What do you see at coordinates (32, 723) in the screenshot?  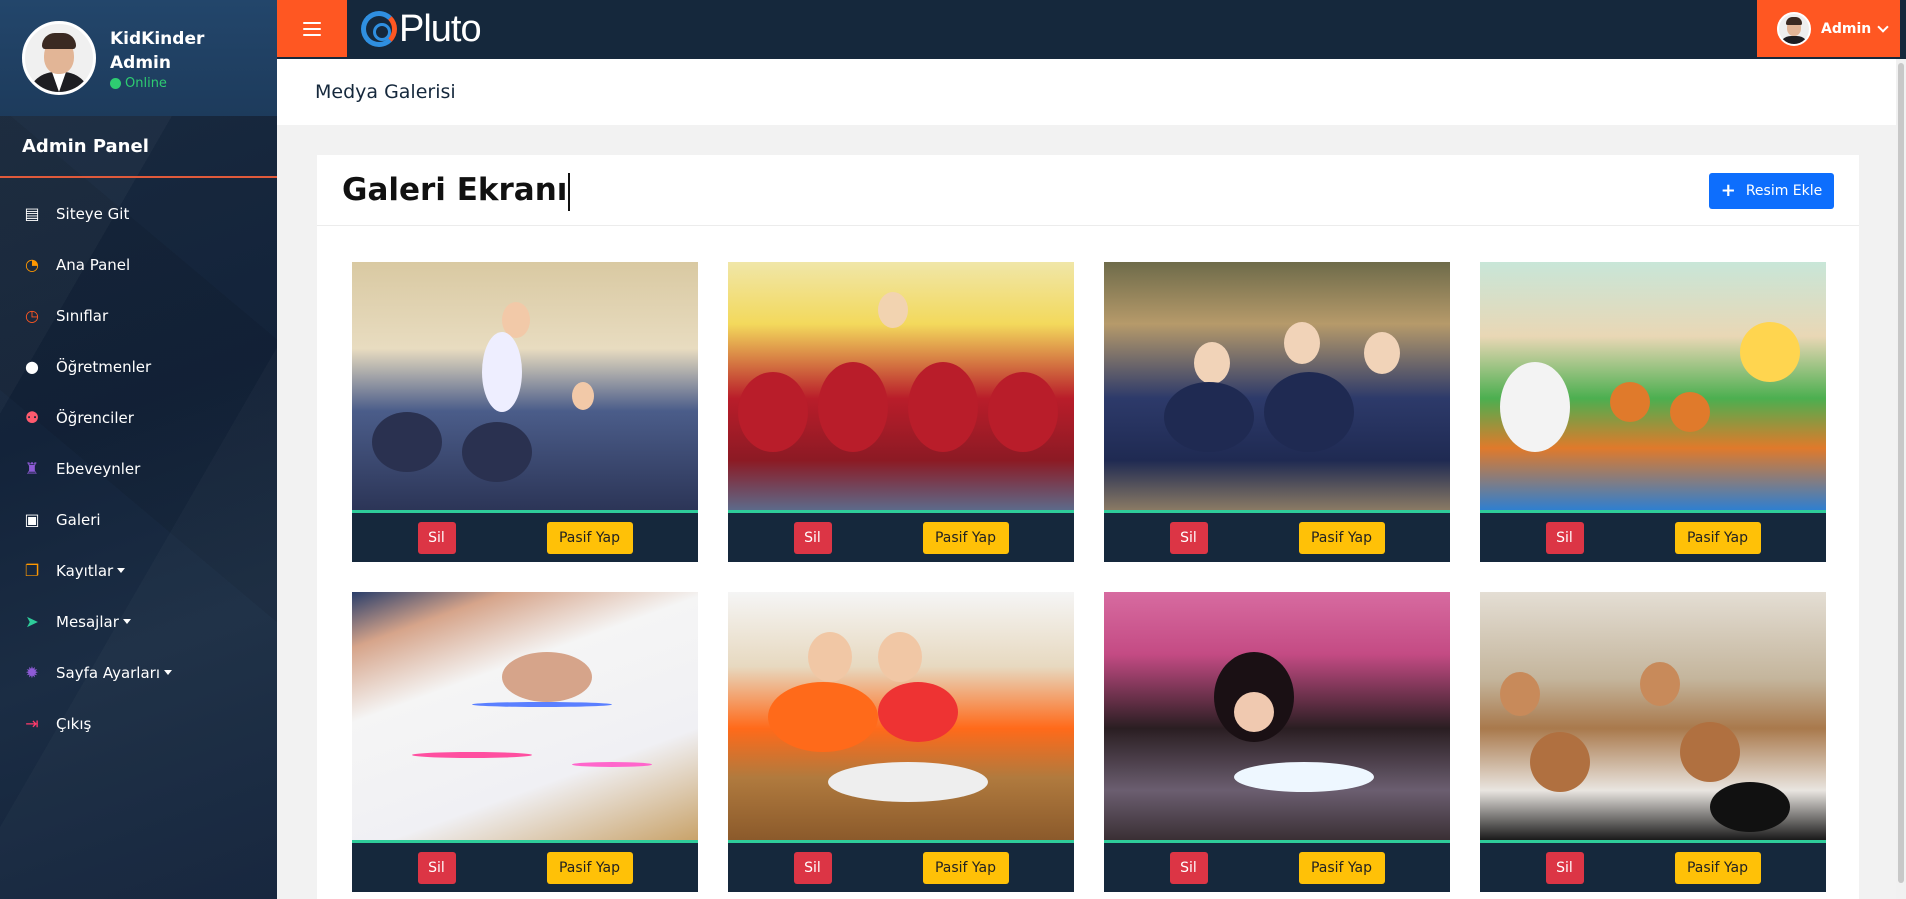 I see `sign-out-icon: ⇥` at bounding box center [32, 723].